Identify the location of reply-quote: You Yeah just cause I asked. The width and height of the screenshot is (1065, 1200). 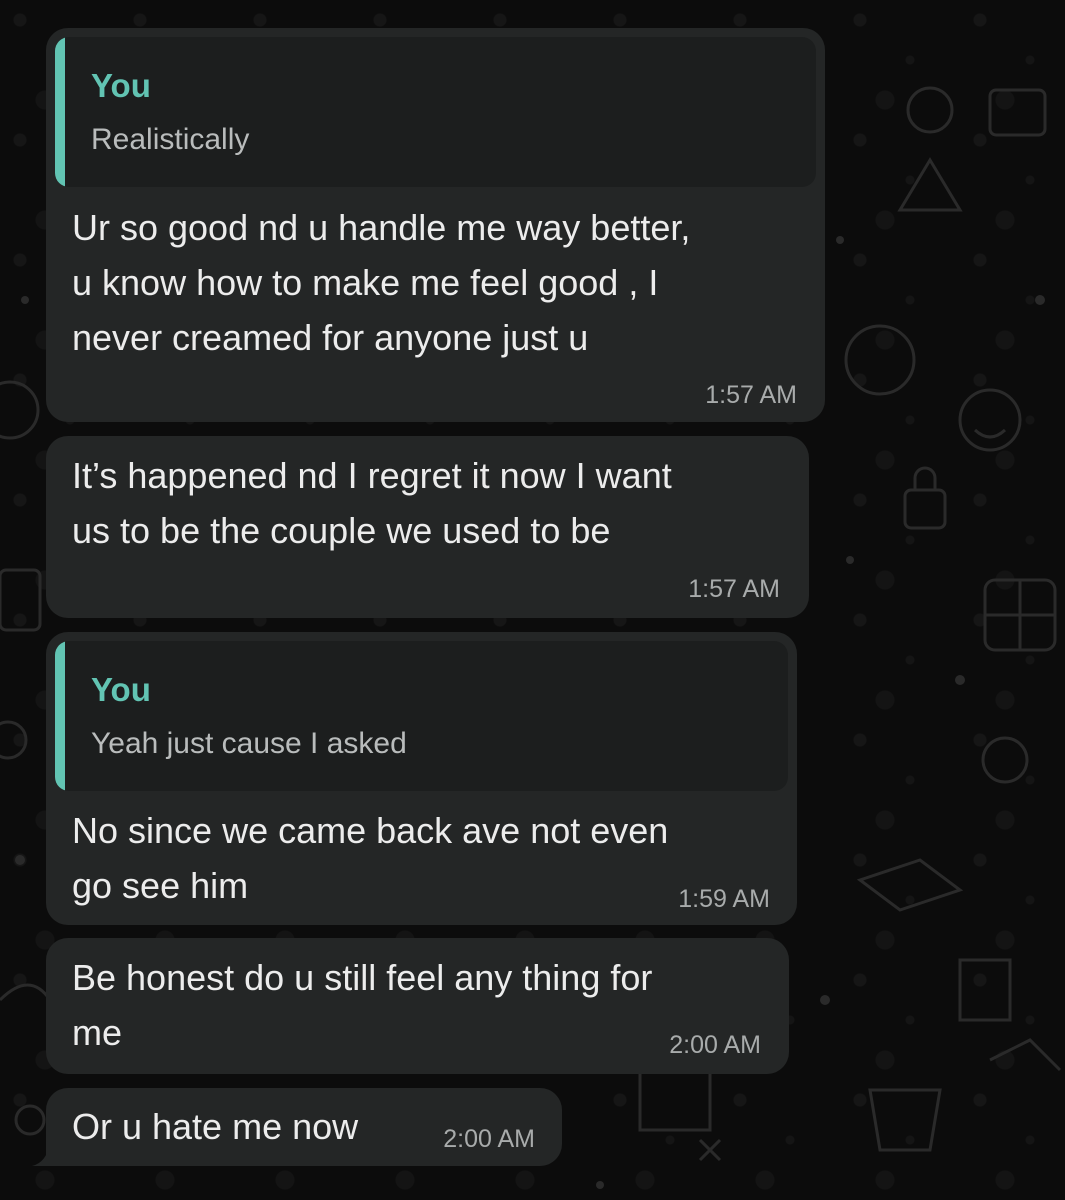
(421, 716).